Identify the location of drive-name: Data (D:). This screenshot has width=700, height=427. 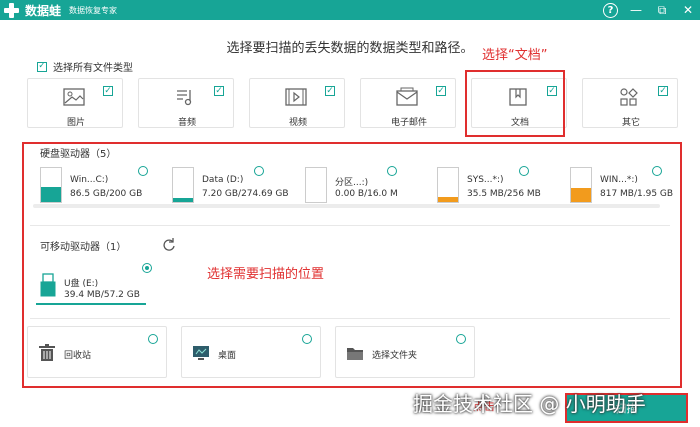
(223, 180).